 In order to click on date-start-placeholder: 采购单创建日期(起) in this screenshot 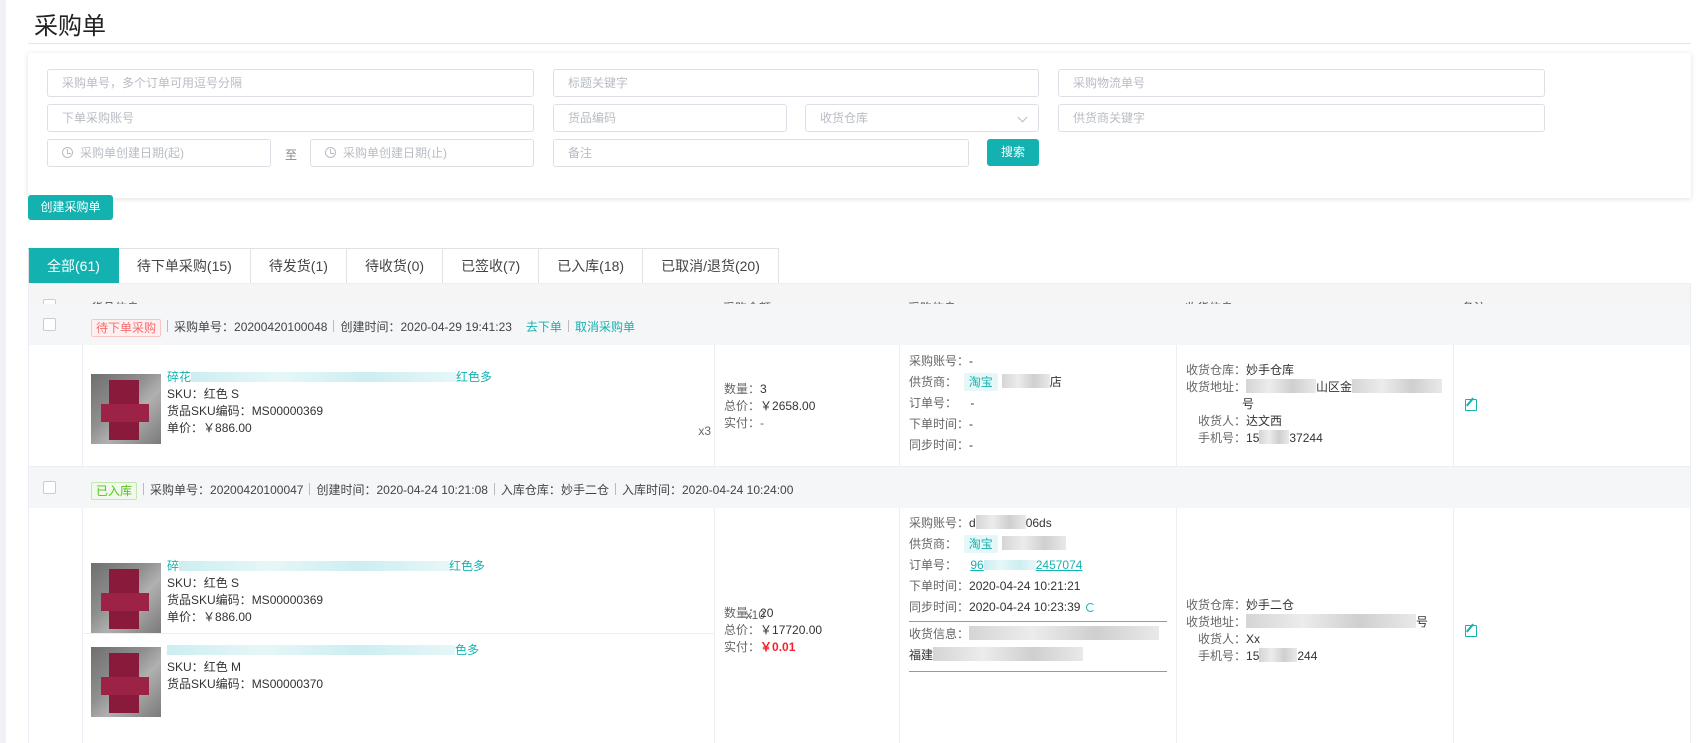, I will do `click(132, 153)`.